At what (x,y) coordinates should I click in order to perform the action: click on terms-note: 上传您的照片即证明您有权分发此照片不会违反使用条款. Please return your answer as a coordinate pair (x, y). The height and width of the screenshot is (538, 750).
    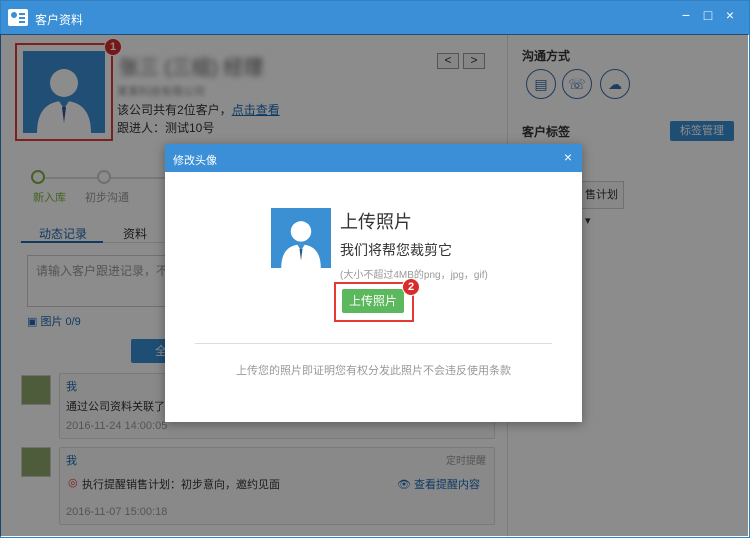
    Looking at the image, I should click on (373, 371).